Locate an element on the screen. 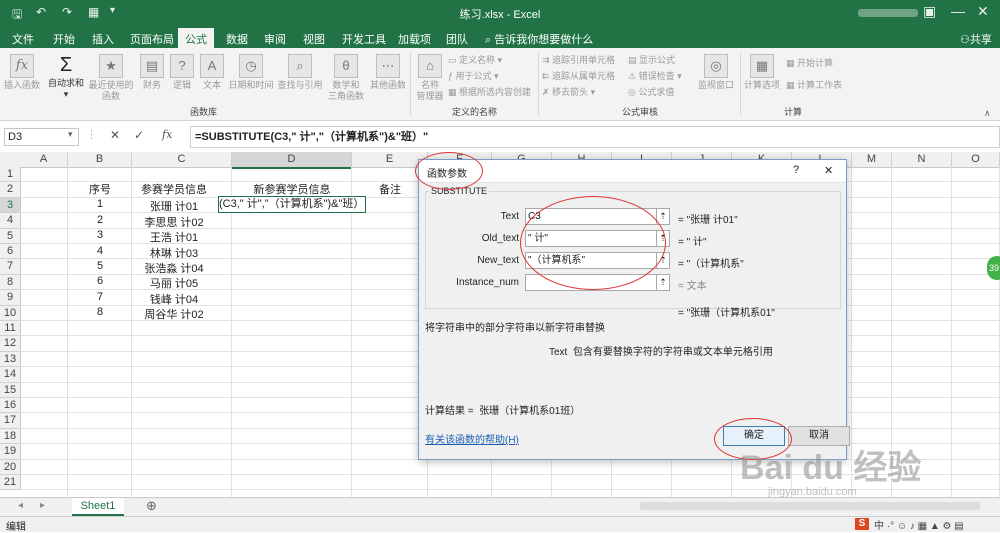 This screenshot has height=533, width=1000. evaluate-formula-button: ◎ 公式求值 is located at coordinates (651, 92).